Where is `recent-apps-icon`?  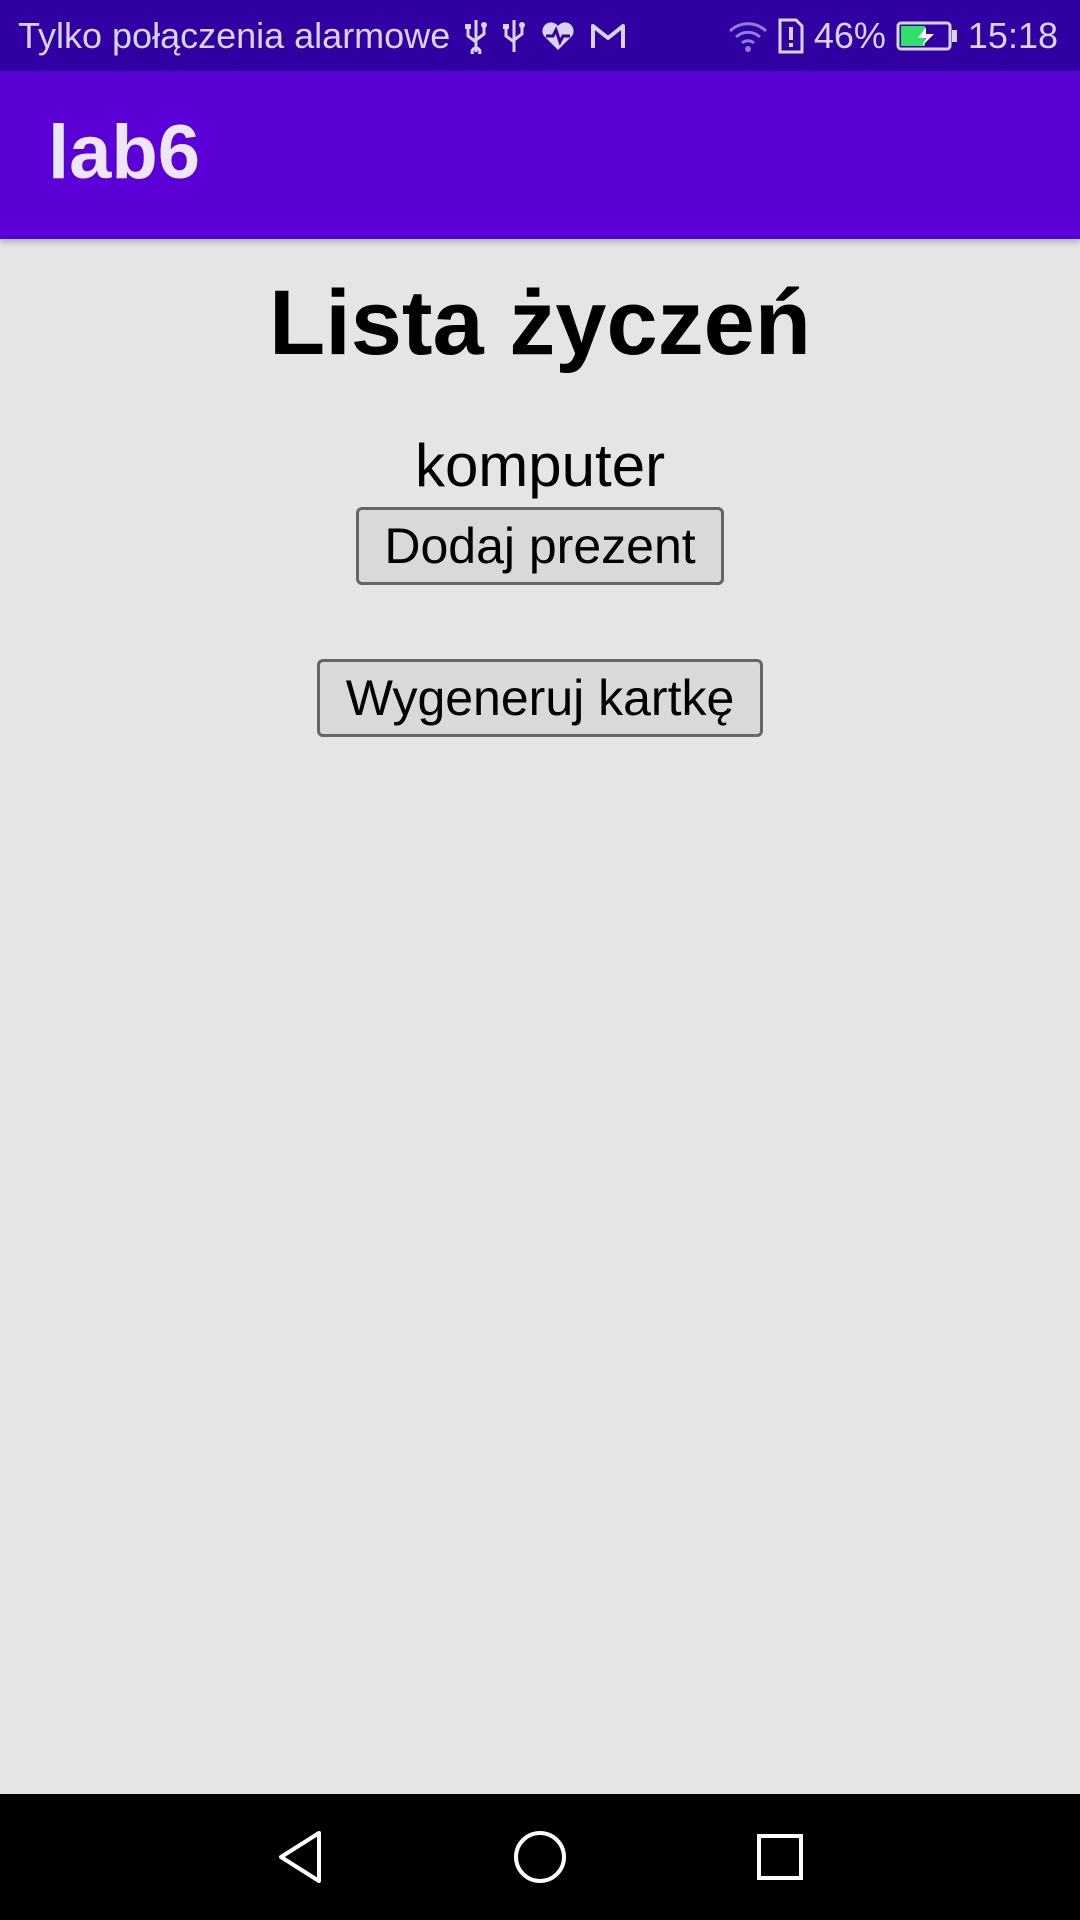
recent-apps-icon is located at coordinates (780, 1857).